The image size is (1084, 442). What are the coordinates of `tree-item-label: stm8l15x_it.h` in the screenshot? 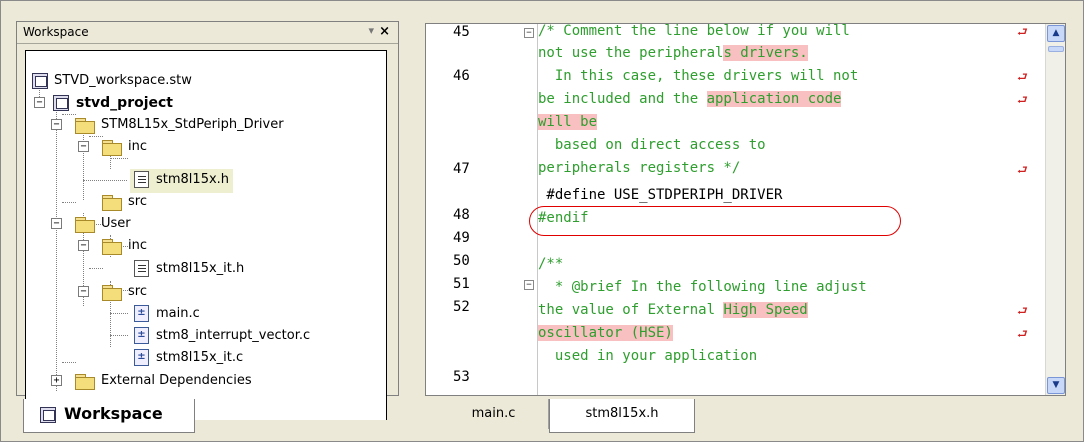 It's located at (200, 268).